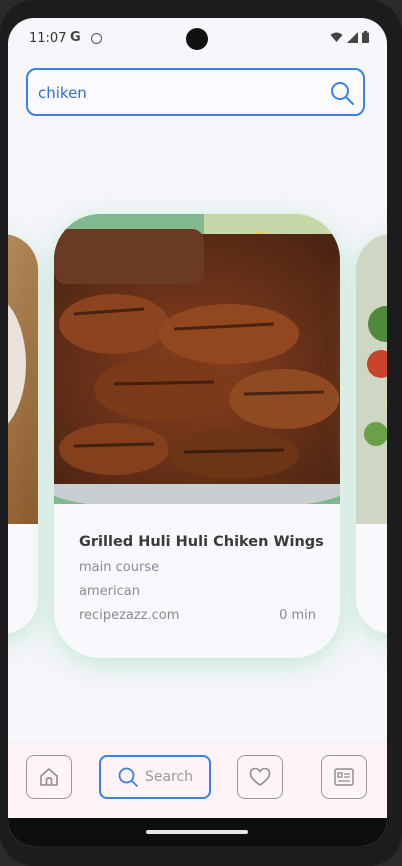 This screenshot has height=866, width=402. Describe the element at coordinates (75, 37) in the screenshot. I see `google-icon: G` at that location.